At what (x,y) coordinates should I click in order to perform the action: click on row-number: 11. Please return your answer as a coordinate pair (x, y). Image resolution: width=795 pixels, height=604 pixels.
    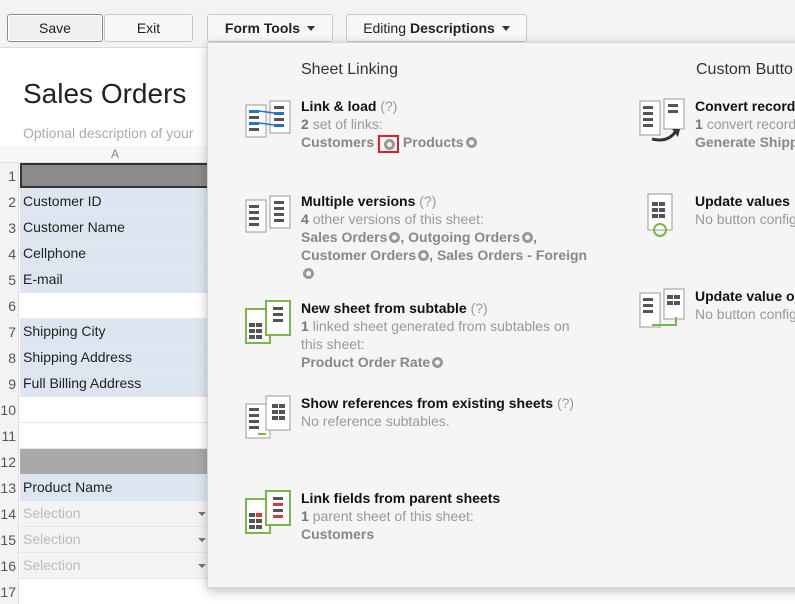
    Looking at the image, I should click on (9, 436).